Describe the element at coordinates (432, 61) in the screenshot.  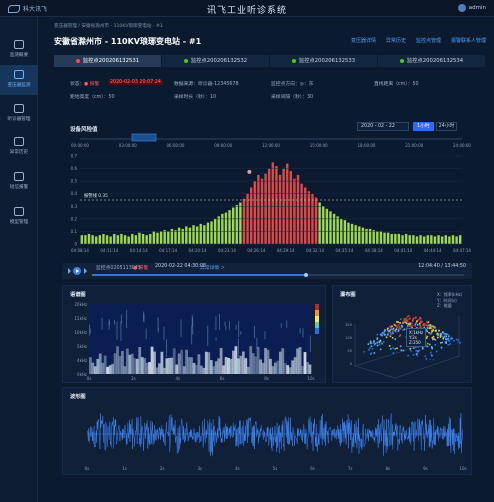
I see `tab-monitor-4: 监控点200206132534` at that location.